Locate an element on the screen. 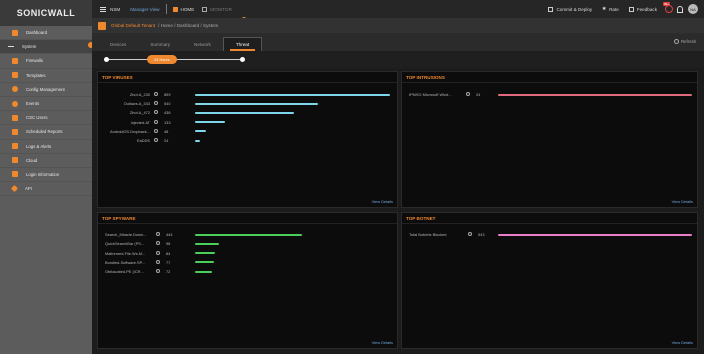 The width and height of the screenshot is (704, 354). tab-network: Network is located at coordinates (202, 44).